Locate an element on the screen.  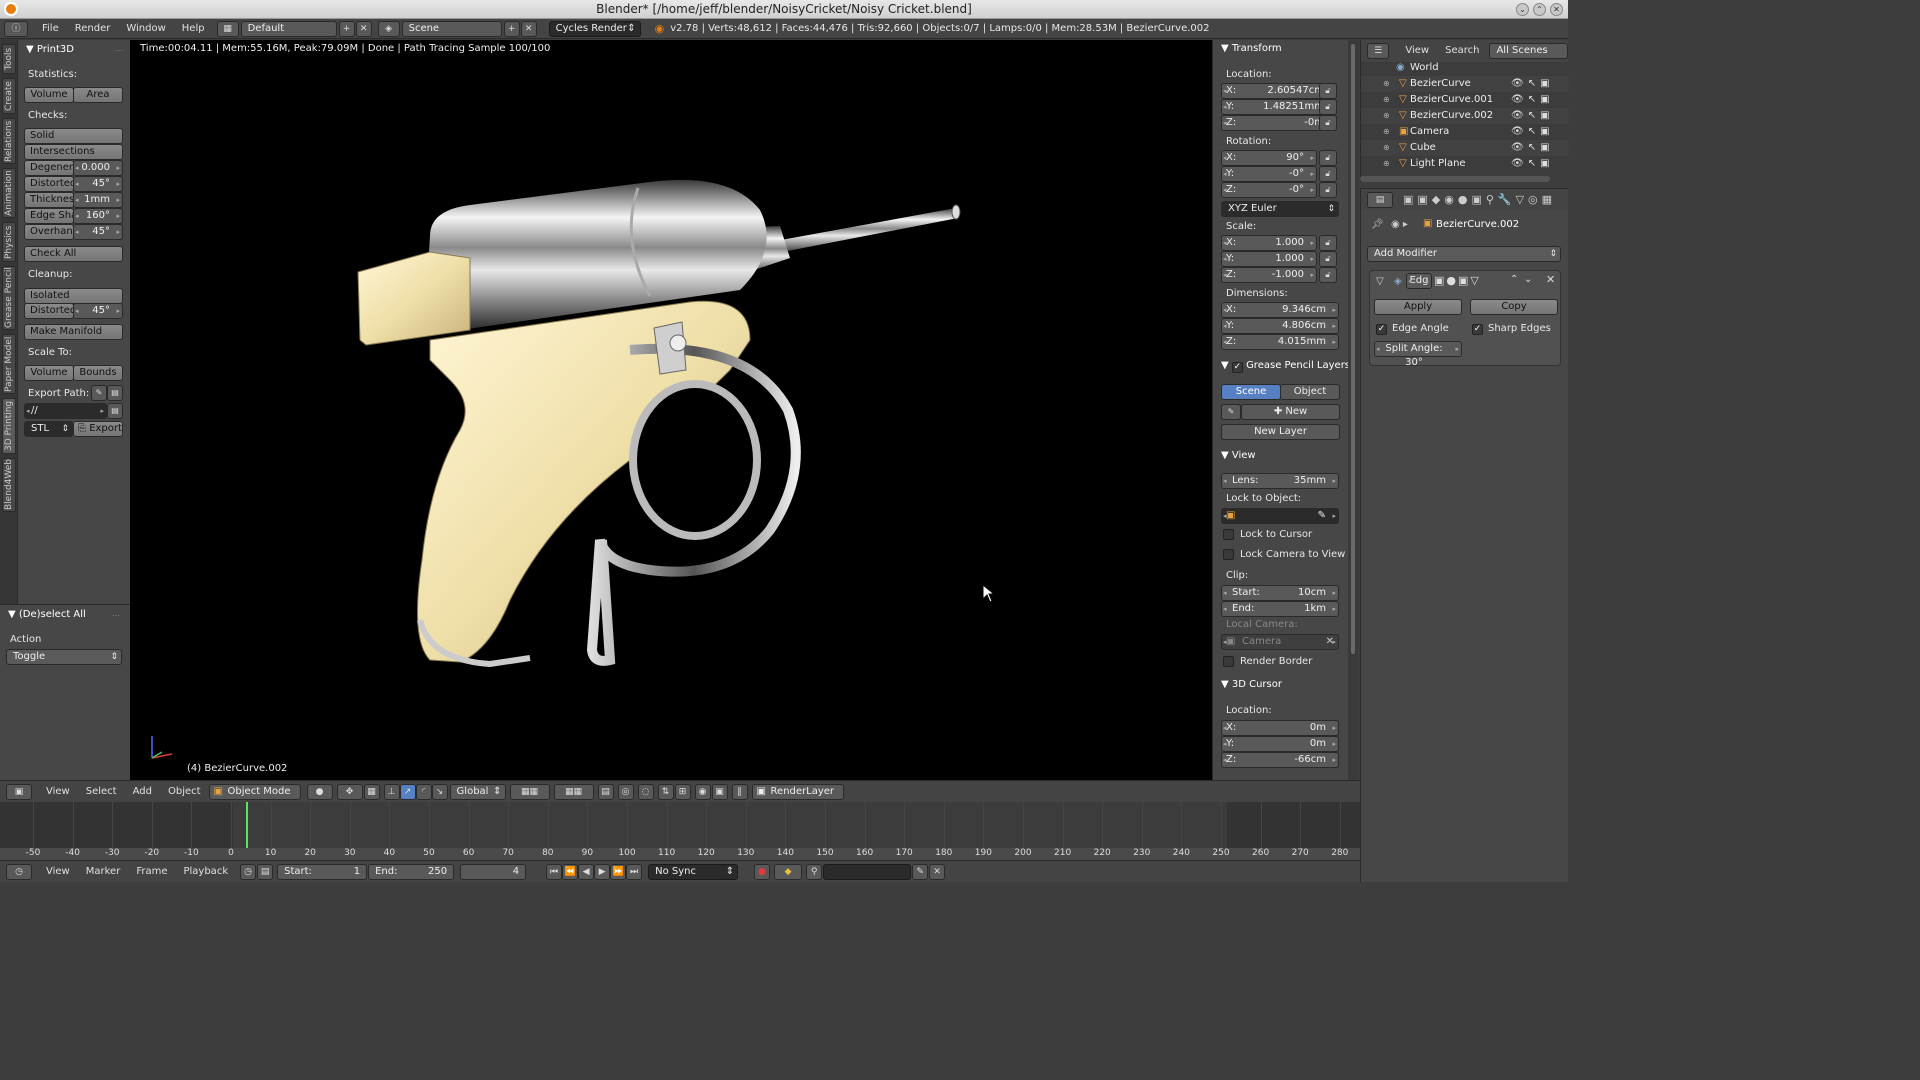
snap-target-icon: ⊞ is located at coordinates (682, 791).